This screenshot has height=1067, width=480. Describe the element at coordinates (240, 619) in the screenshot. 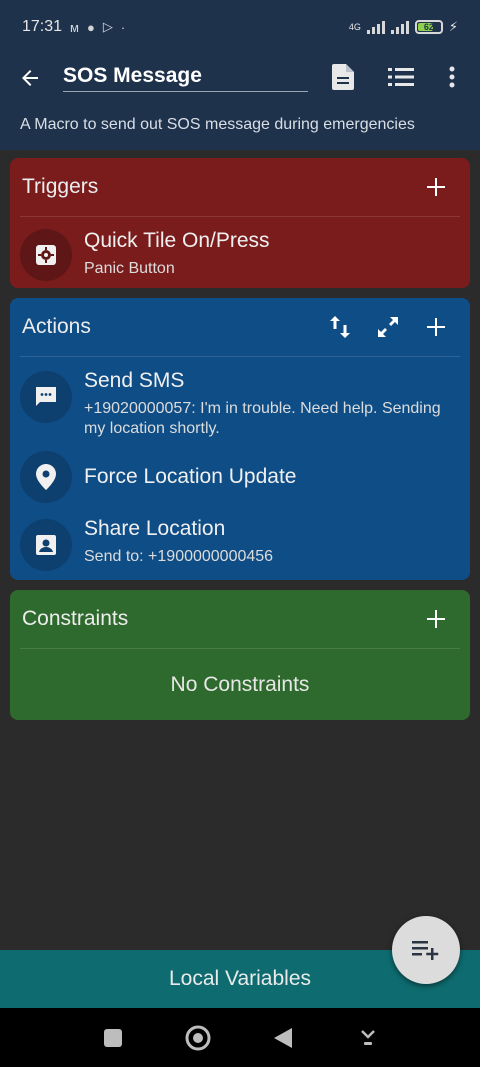

I see `constraints-header: Constraints` at that location.